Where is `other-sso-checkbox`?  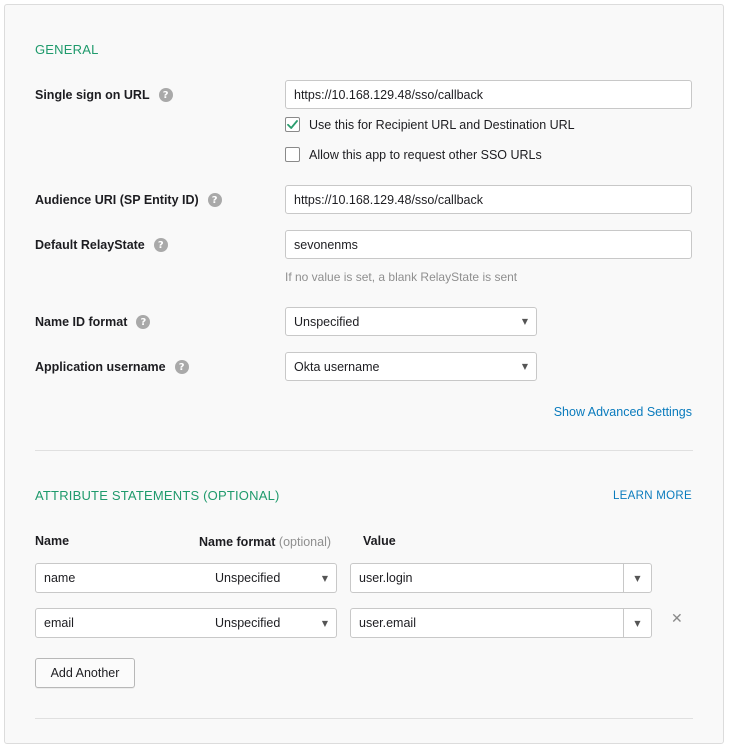 other-sso-checkbox is located at coordinates (292, 154).